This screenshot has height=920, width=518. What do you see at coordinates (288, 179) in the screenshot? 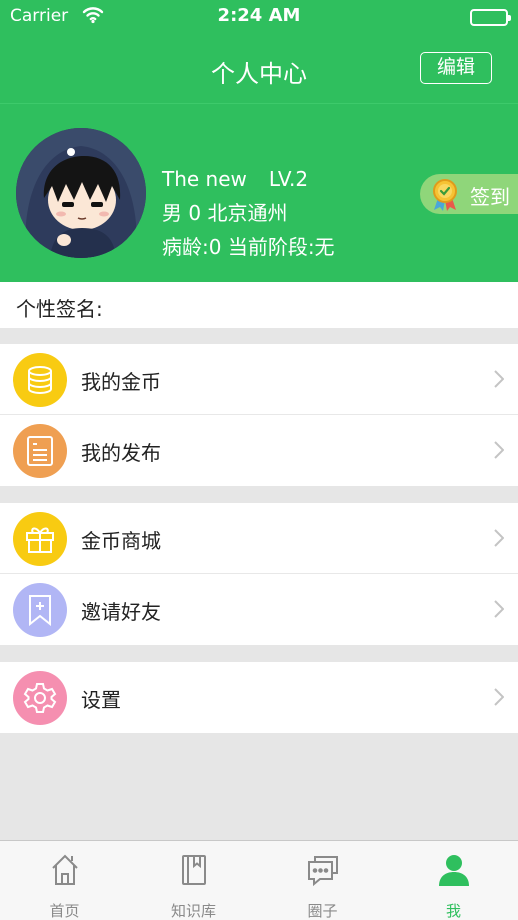
I see `user-level: LV.2` at bounding box center [288, 179].